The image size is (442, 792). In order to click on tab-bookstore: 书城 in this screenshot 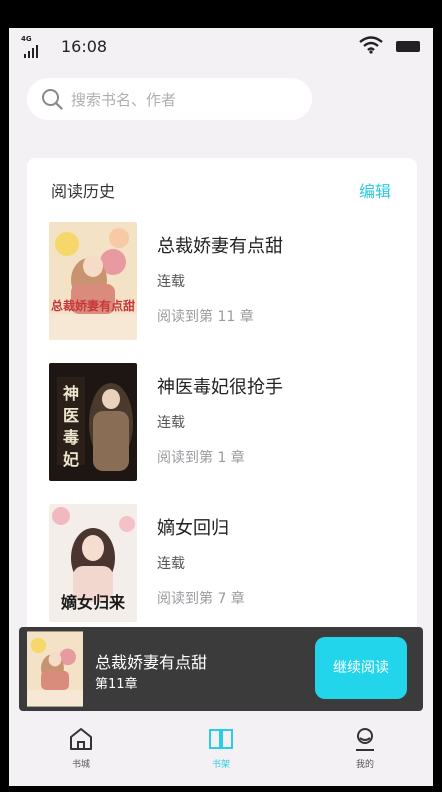, I will do `click(81, 750)`.